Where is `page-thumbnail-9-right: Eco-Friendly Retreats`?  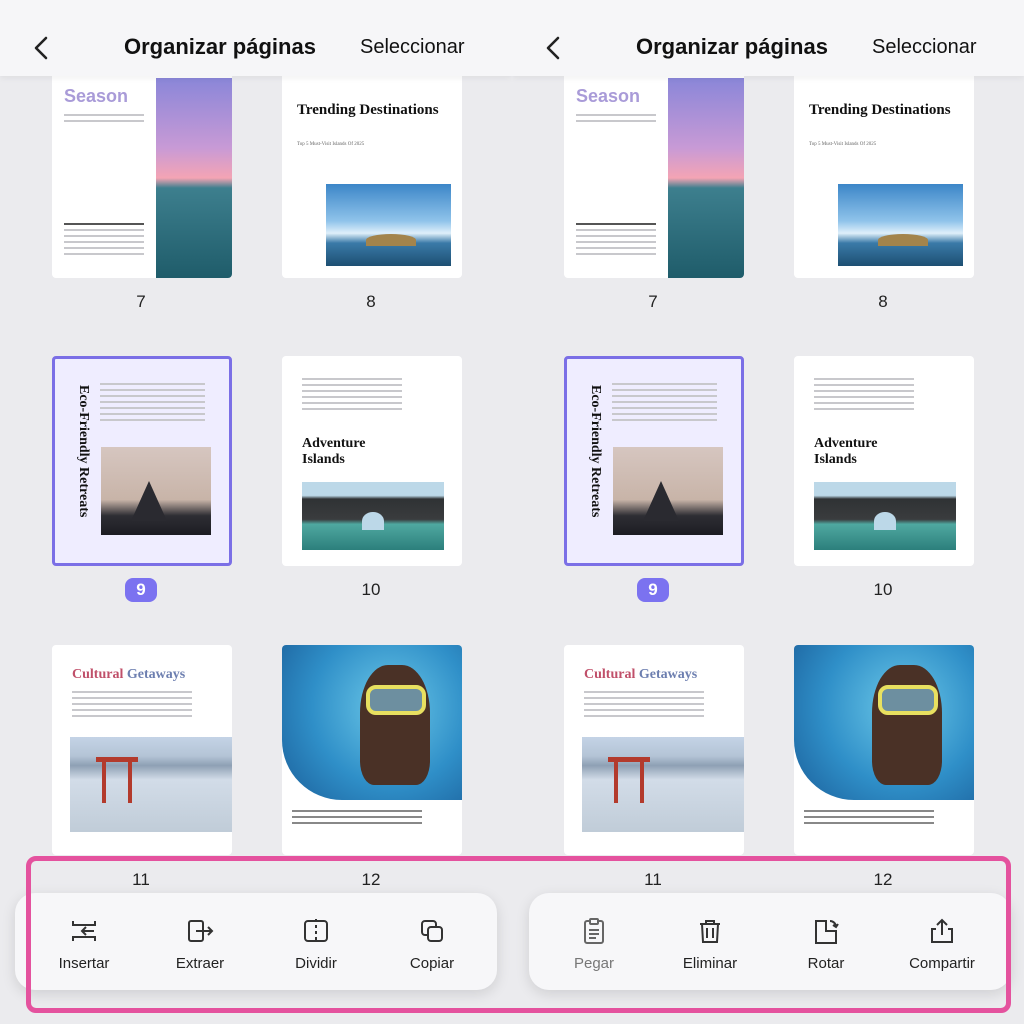
page-thumbnail-9-right: Eco-Friendly Retreats is located at coordinates (654, 461).